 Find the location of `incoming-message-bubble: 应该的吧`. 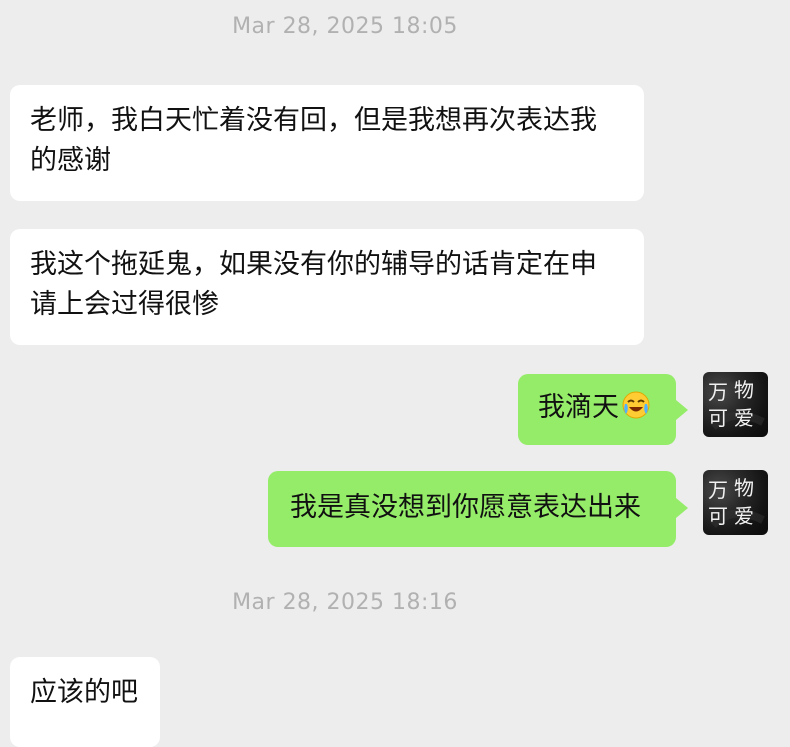

incoming-message-bubble: 应该的吧 is located at coordinates (85, 702).